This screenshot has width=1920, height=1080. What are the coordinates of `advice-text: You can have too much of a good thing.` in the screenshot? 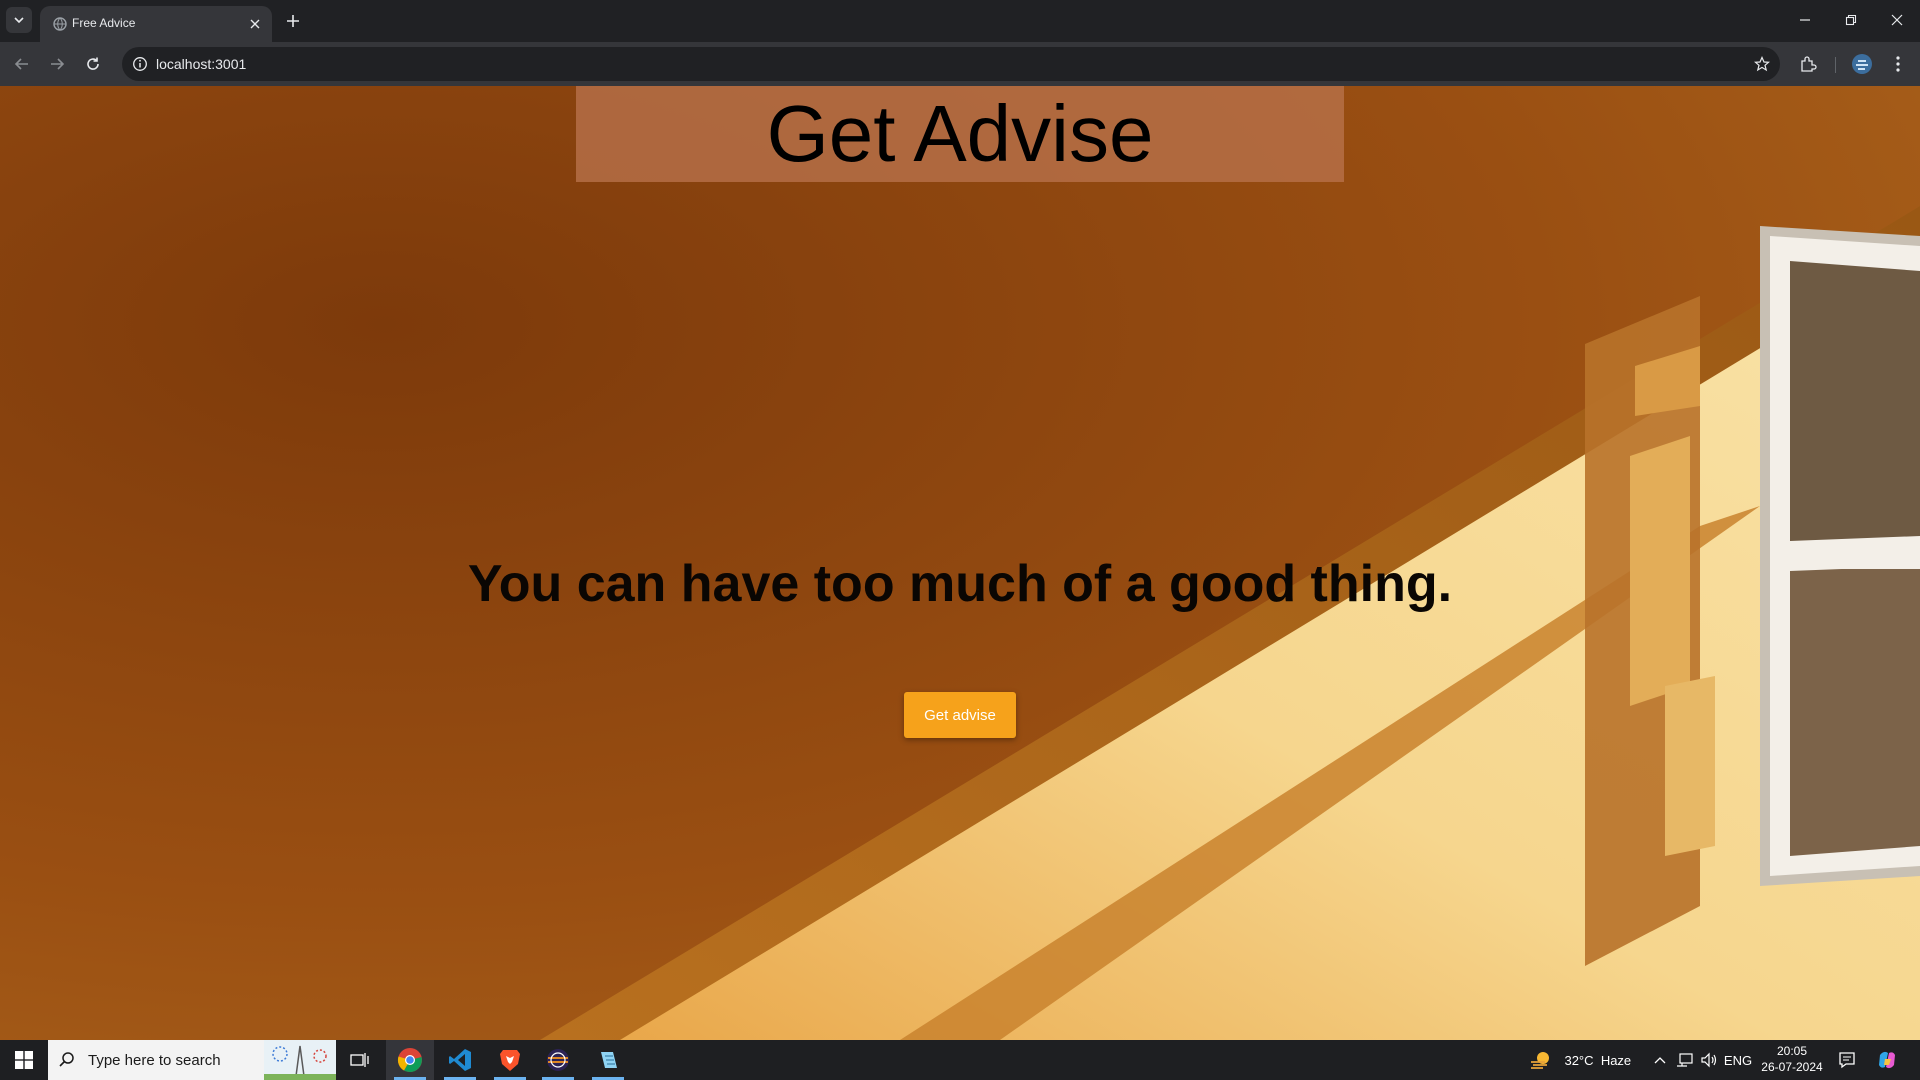 It's located at (960, 584).